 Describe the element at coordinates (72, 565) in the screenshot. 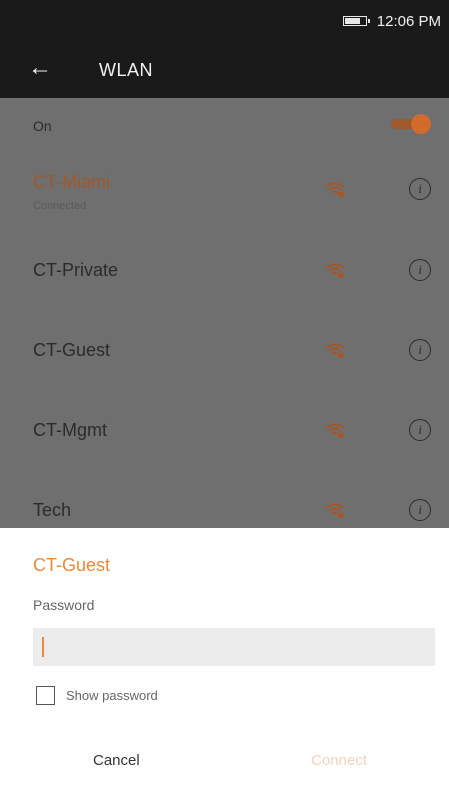

I see `dialog-network-title: CT-Guest` at that location.